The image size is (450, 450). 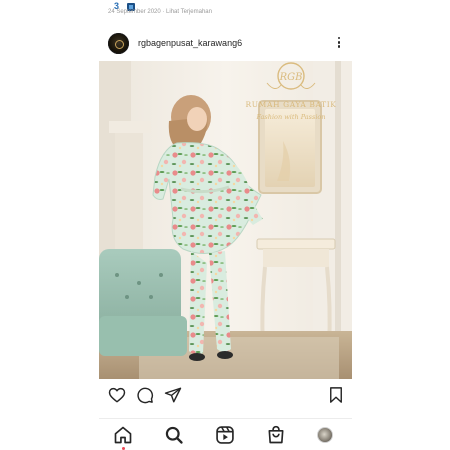 I want to click on home-icon, so click(x=123, y=435).